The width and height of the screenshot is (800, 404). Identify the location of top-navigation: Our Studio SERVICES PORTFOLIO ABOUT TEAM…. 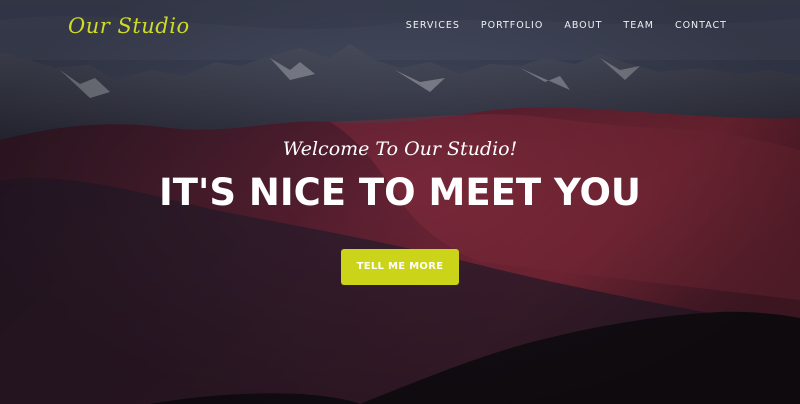
(400, 26).